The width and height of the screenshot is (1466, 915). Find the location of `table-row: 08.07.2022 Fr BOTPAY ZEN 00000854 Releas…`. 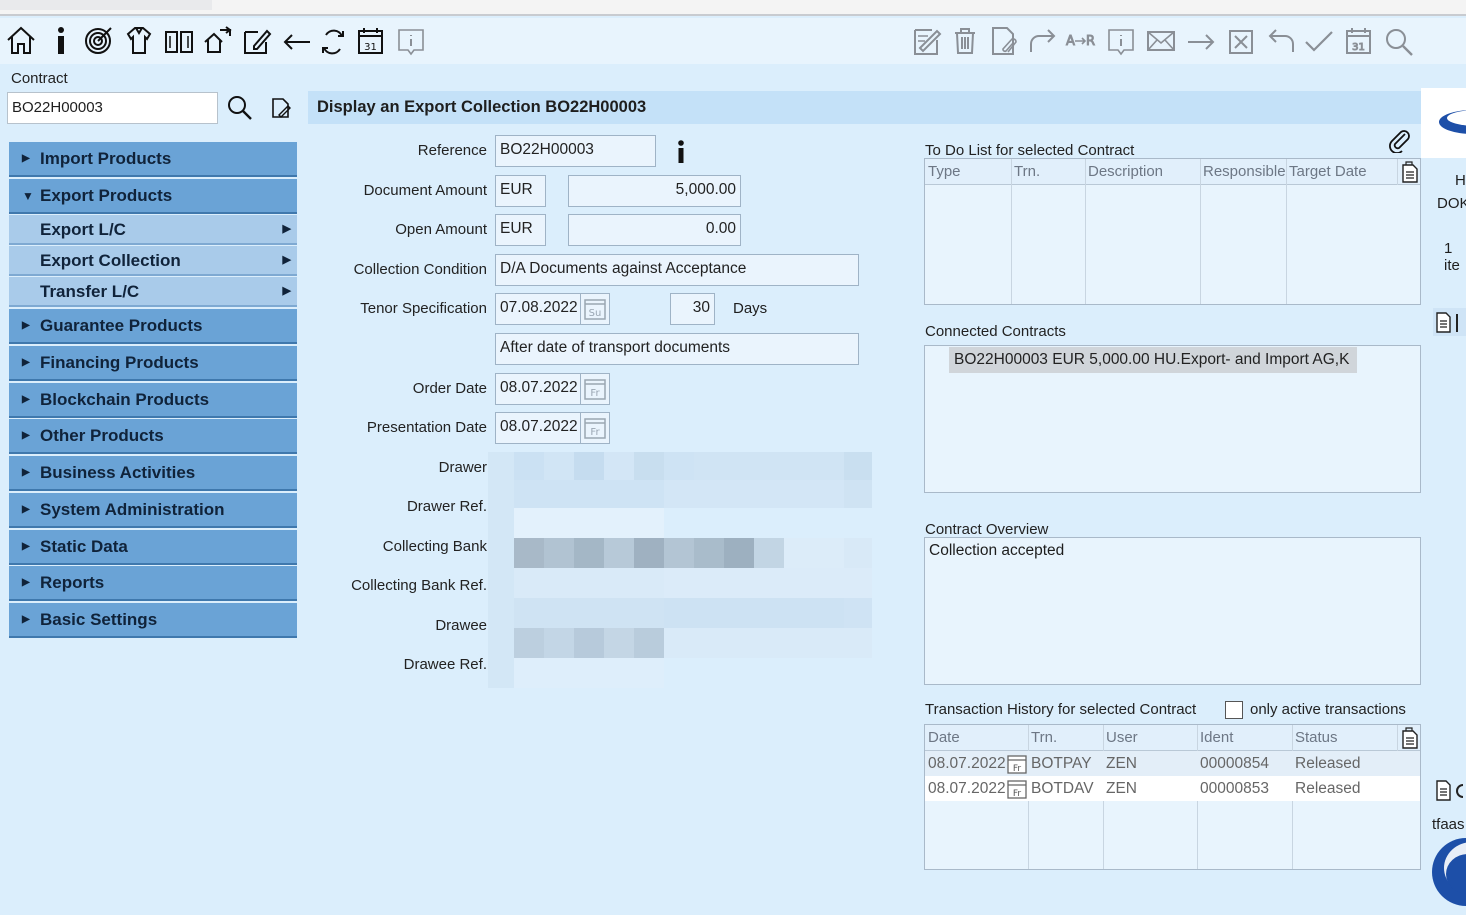

table-row: 08.07.2022 Fr BOTPAY ZEN 00000854 Releas… is located at coordinates (1172, 763).